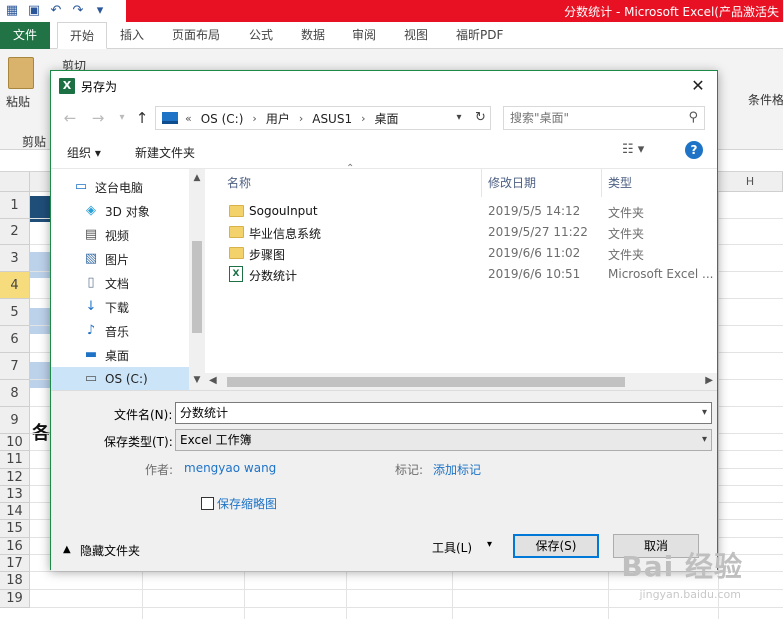 Image resolution: width=783 pixels, height=619 pixels. Describe the element at coordinates (15, 477) in the screenshot. I see `row-header: 12` at that location.